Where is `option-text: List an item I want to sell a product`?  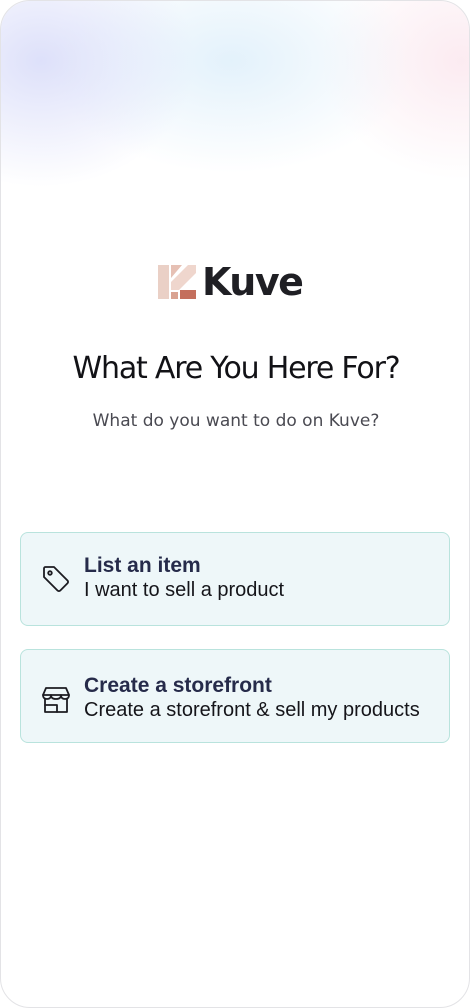
option-text: List an item I want to sell a product is located at coordinates (262, 577).